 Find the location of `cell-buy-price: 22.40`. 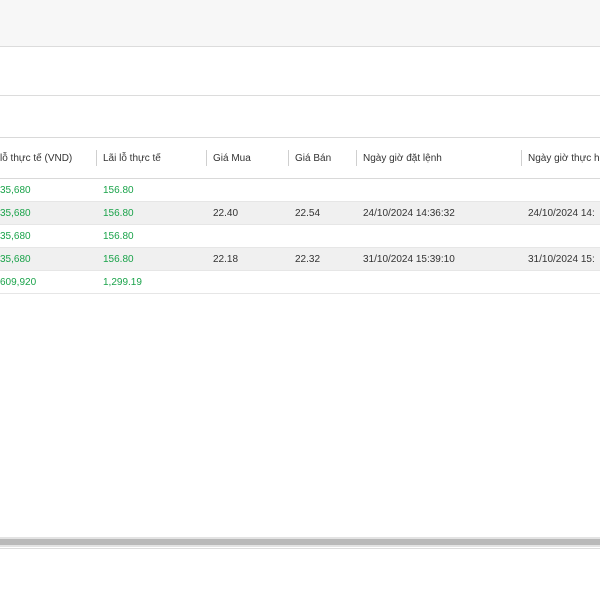

cell-buy-price: 22.40 is located at coordinates (247, 213).